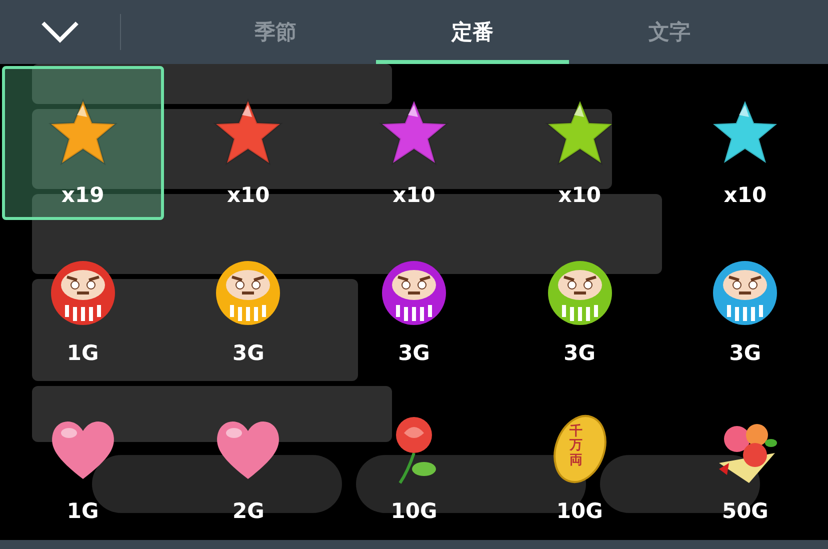 The width and height of the screenshot is (828, 549). What do you see at coordinates (576, 446) in the screenshot?
I see `coin-text: 千万両` at bounding box center [576, 446].